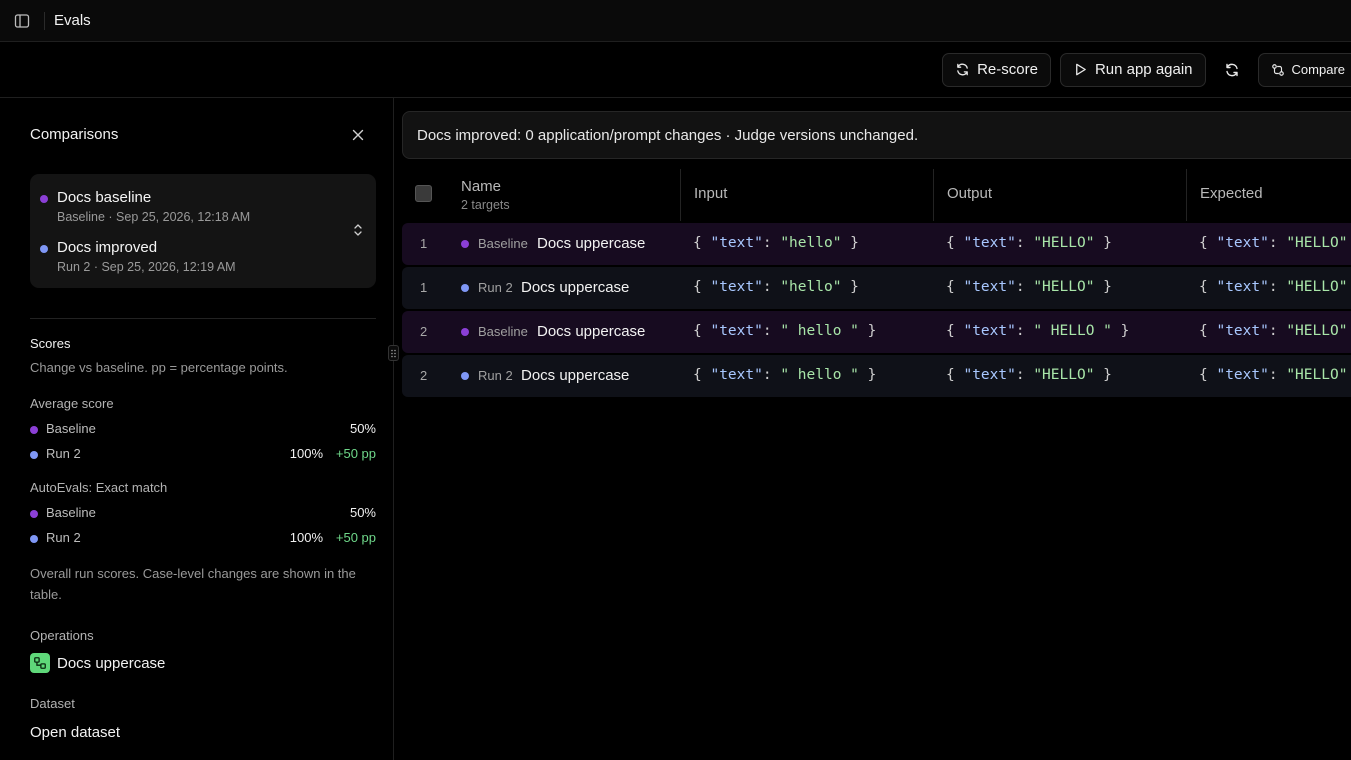 The width and height of the screenshot is (1351, 760). Describe the element at coordinates (358, 135) in the screenshot. I see `close-icon` at that location.